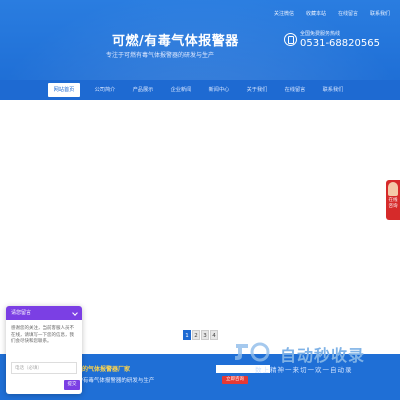 Image resolution: width=400 pixels, height=400 pixels. Describe the element at coordinates (348, 13) in the screenshot. I see `top-link-message: 在线留言` at that location.